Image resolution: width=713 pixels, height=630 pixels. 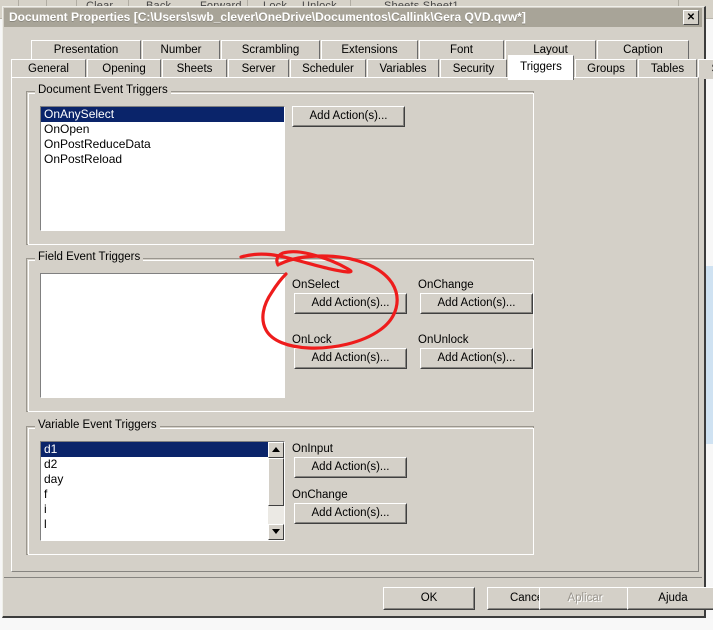 I want to click on field-event-triggers-legend: Field Event Triggers, so click(x=89, y=257).